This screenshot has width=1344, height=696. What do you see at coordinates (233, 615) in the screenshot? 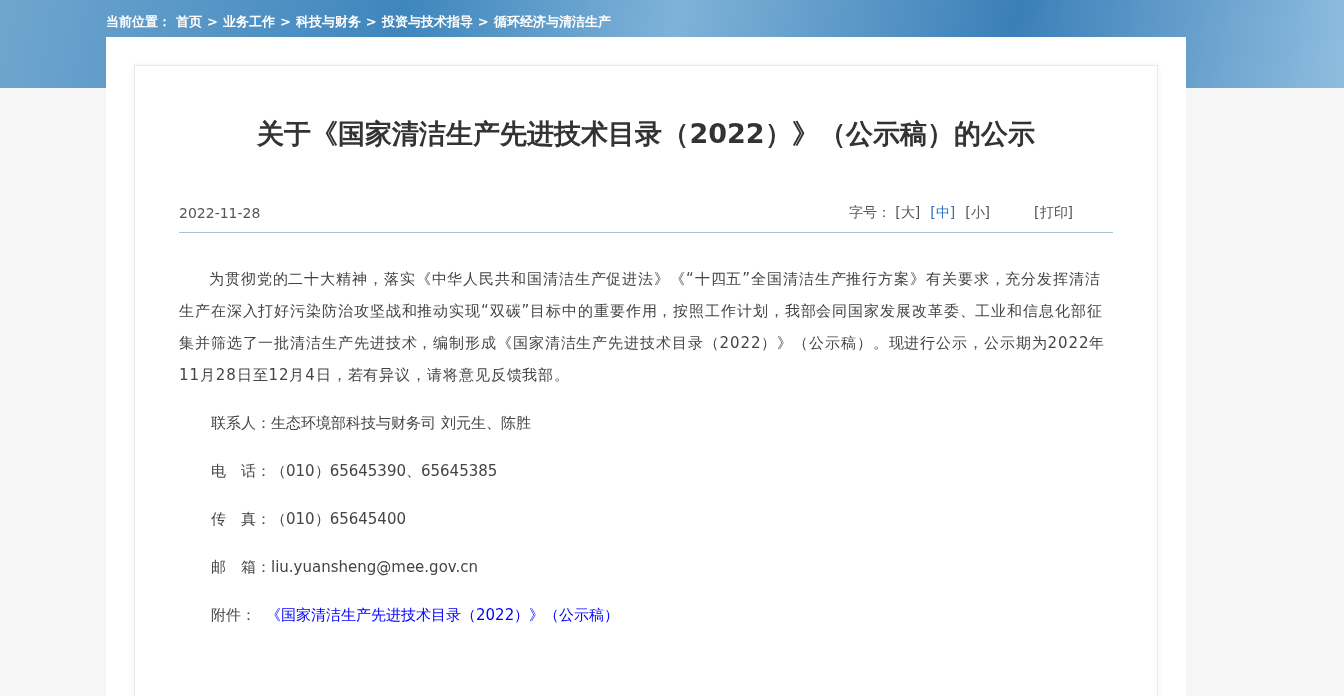
I see `contact-label: 附件：` at bounding box center [233, 615].